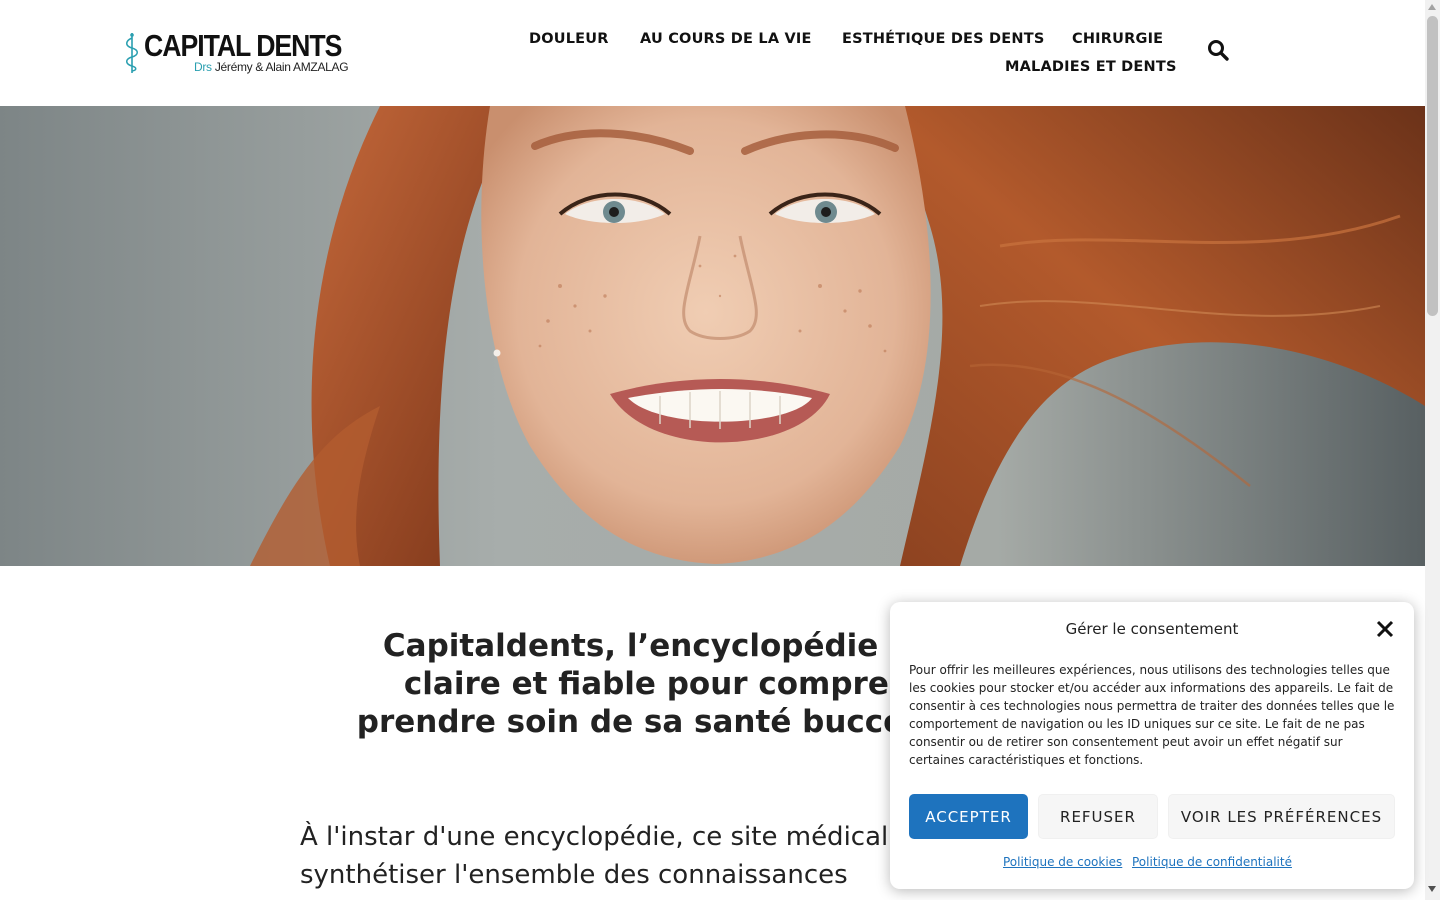 Image resolution: width=1440 pixels, height=900 pixels. Describe the element at coordinates (968, 816) in the screenshot. I see `accept-button: ACCEPTER` at that location.